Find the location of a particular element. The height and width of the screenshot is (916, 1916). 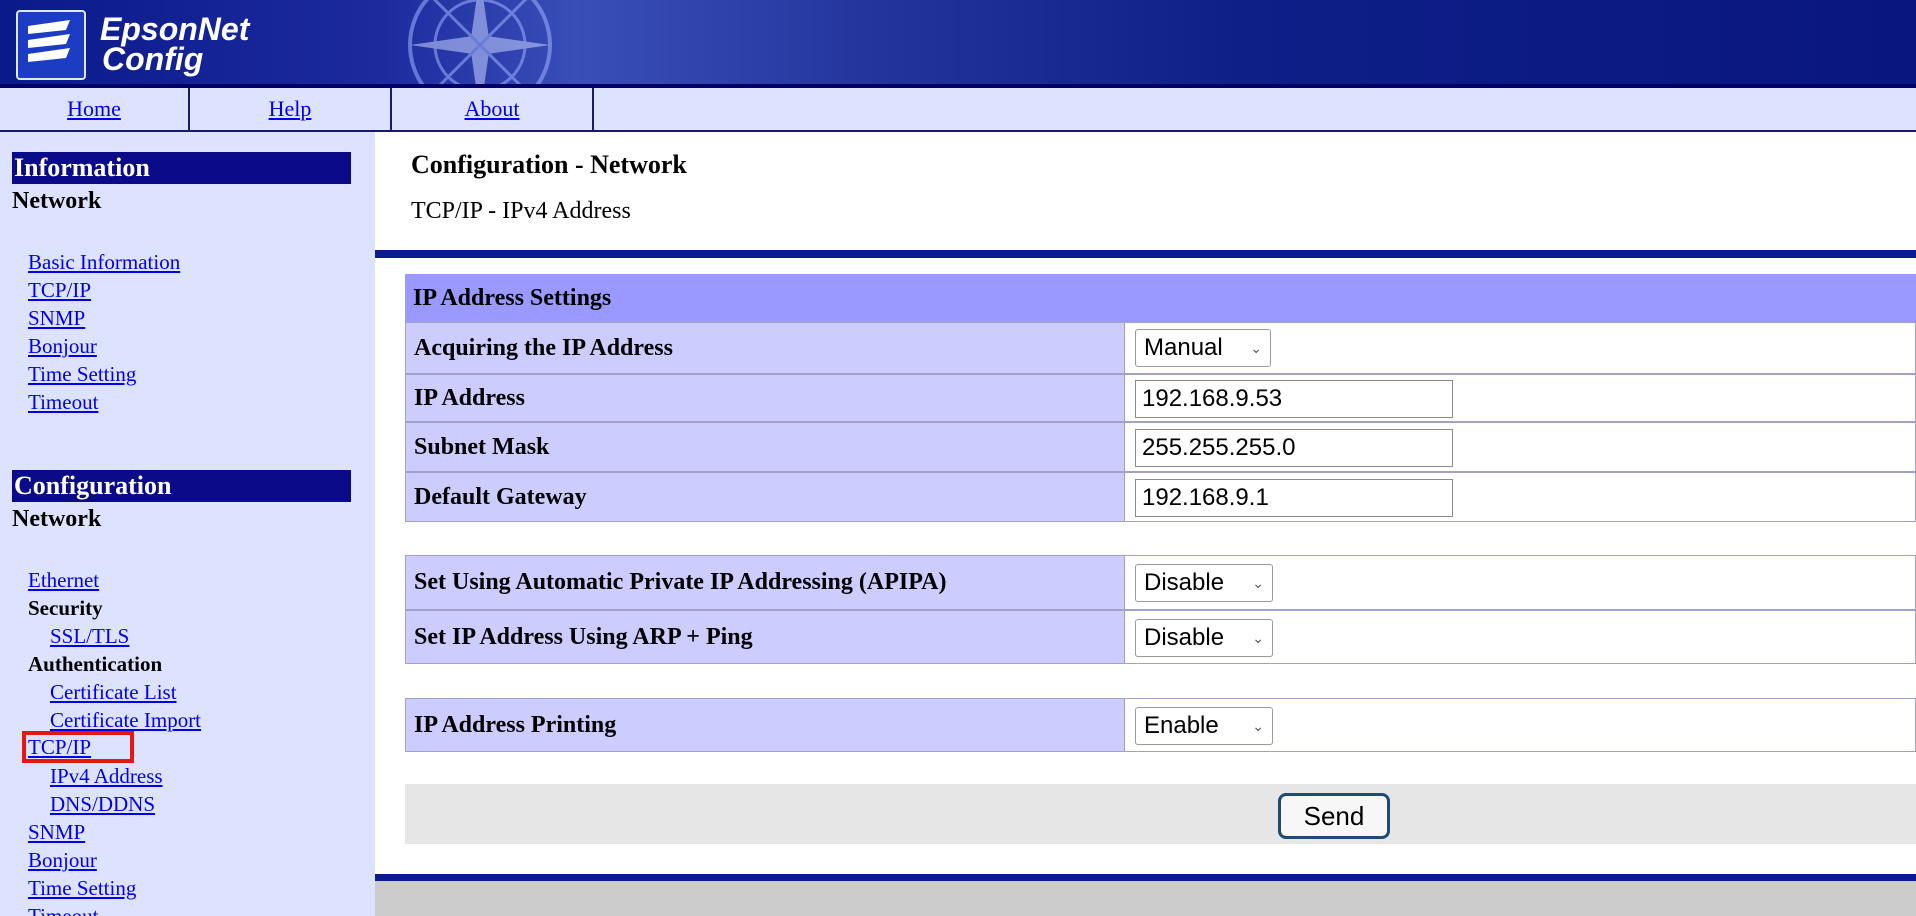

top-nav: Home Help About is located at coordinates (958, 110).